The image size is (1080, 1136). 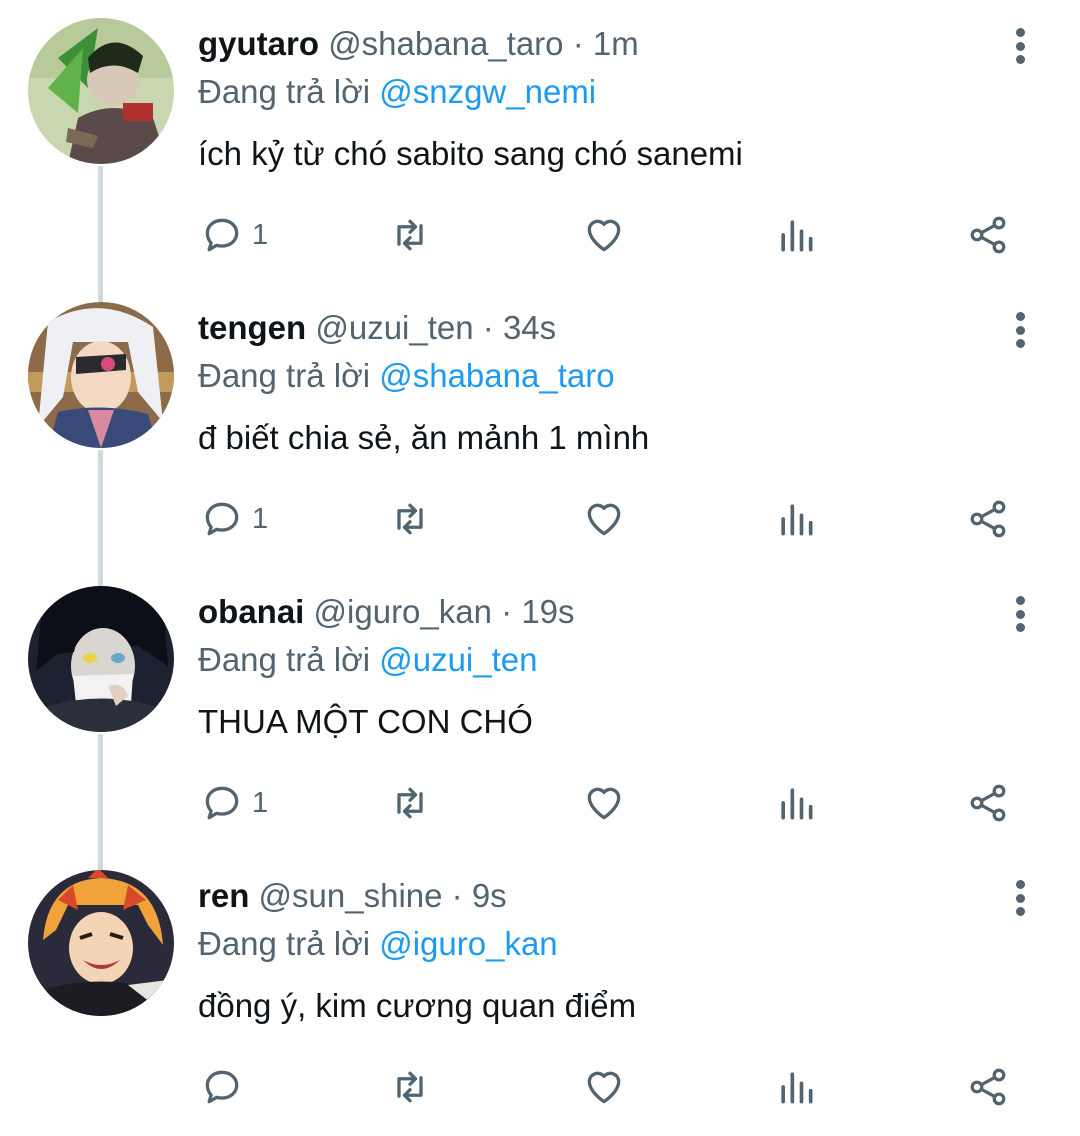 What do you see at coordinates (403, 611) in the screenshot?
I see `handle: @iguro_kan` at bounding box center [403, 611].